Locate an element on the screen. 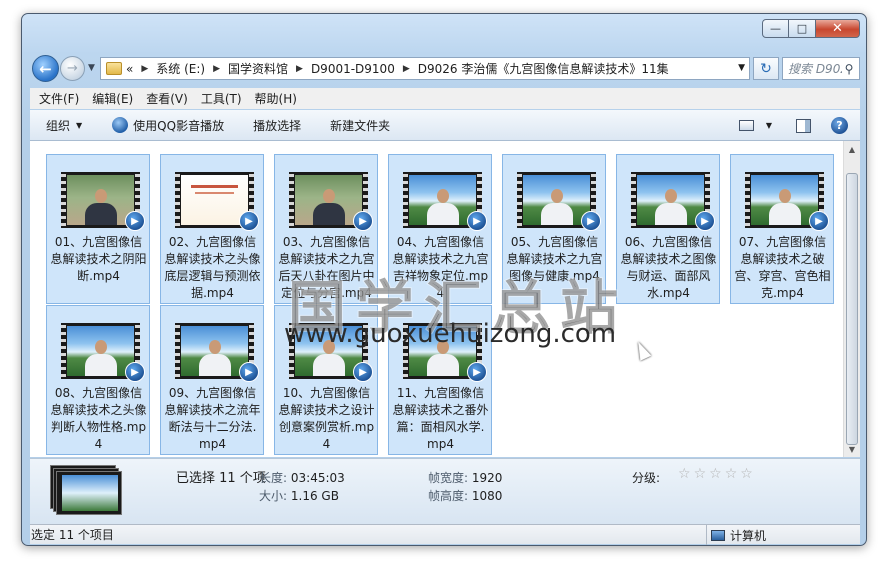 The image size is (887, 569). frame-width-meta: 帧宽度: 1920 is located at coordinates (465, 477).